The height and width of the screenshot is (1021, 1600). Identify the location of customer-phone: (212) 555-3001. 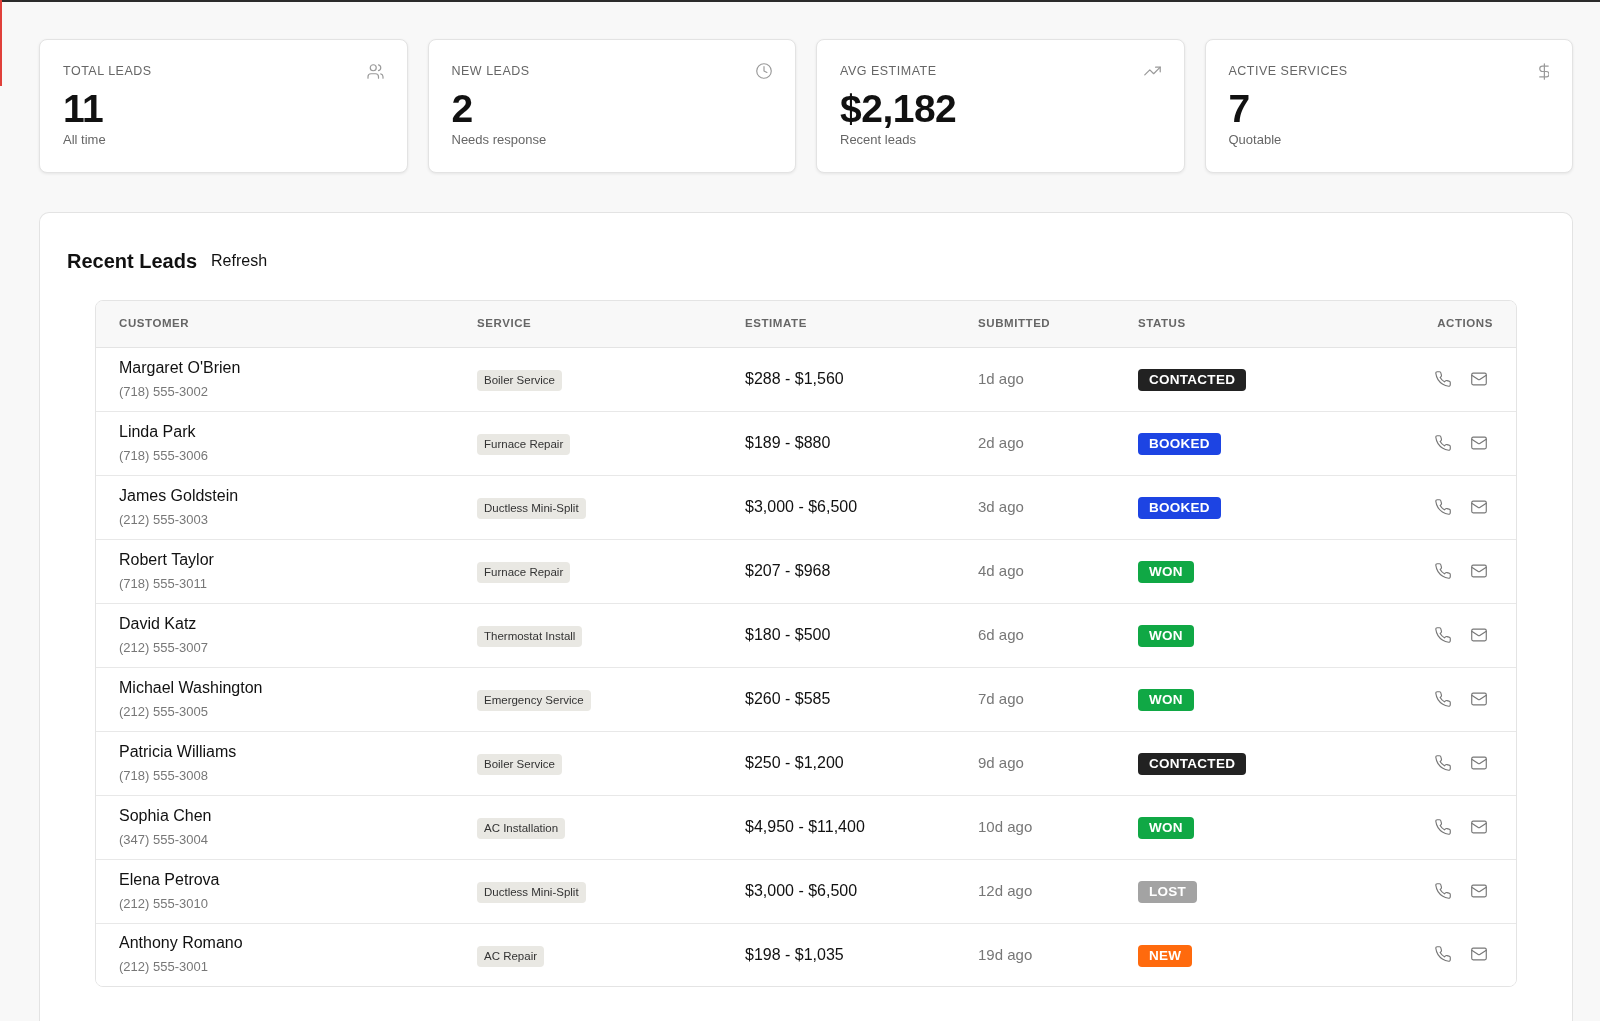
(164, 967).